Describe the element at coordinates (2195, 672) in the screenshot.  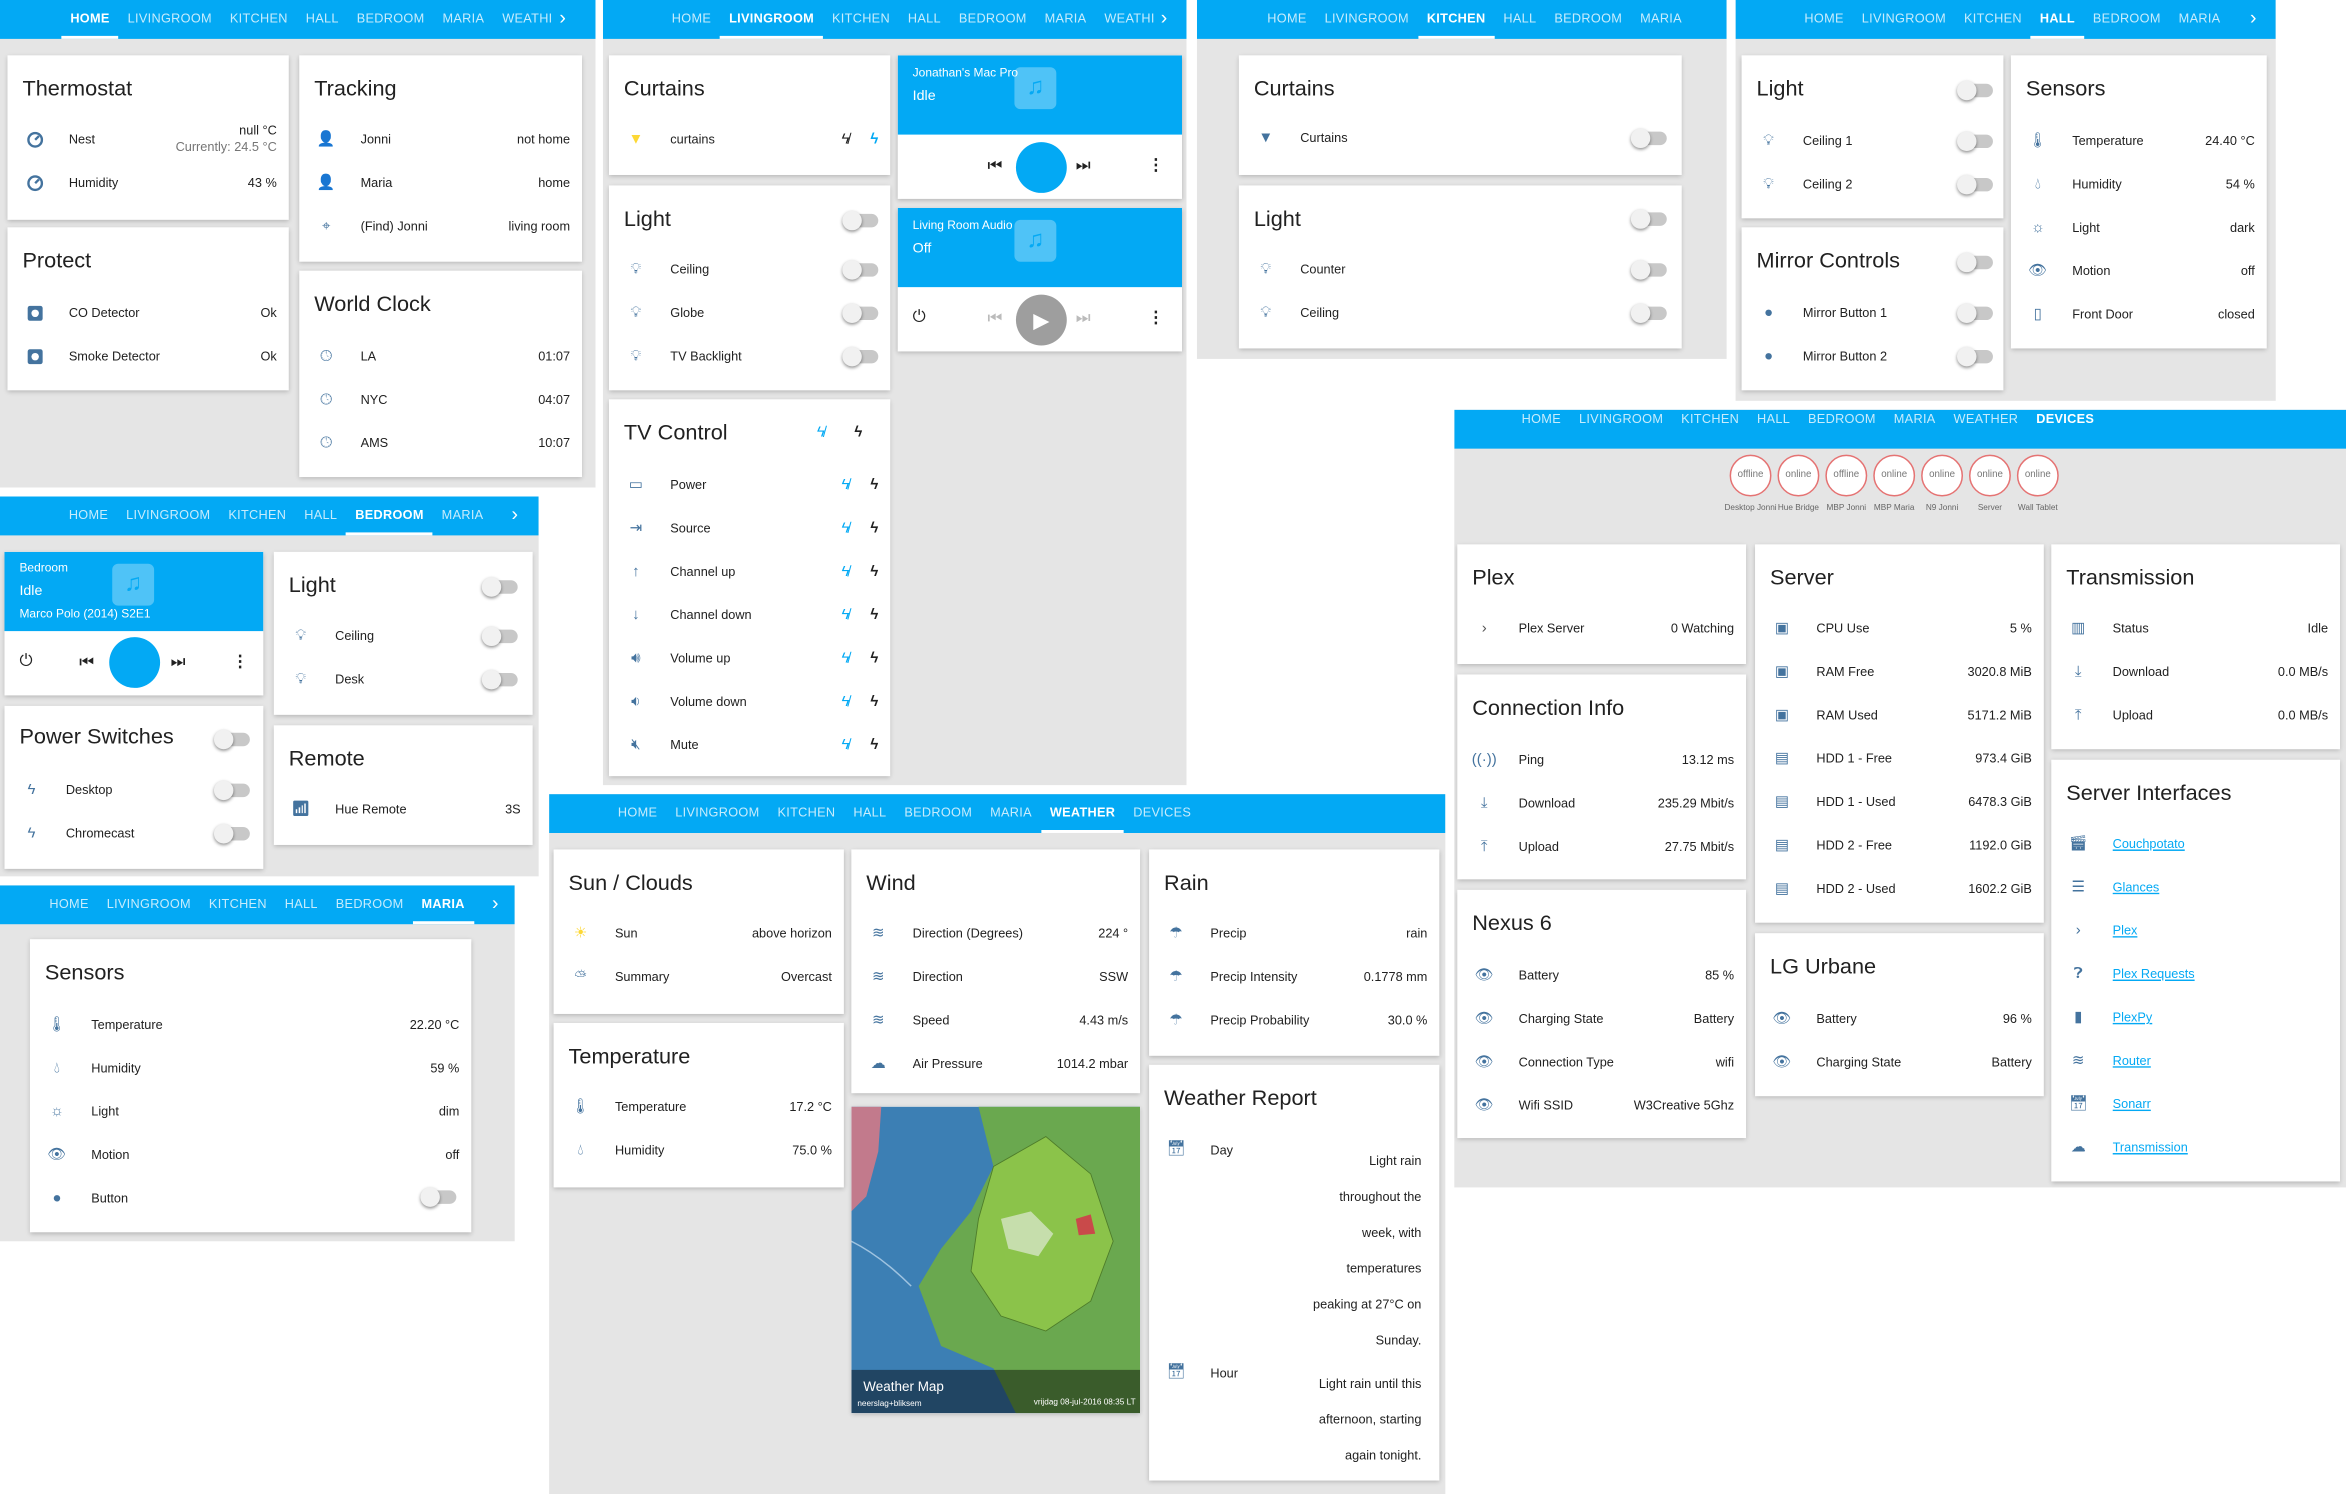
I see `transmission-row: ⤓ Download 0.0 MB/s` at that location.